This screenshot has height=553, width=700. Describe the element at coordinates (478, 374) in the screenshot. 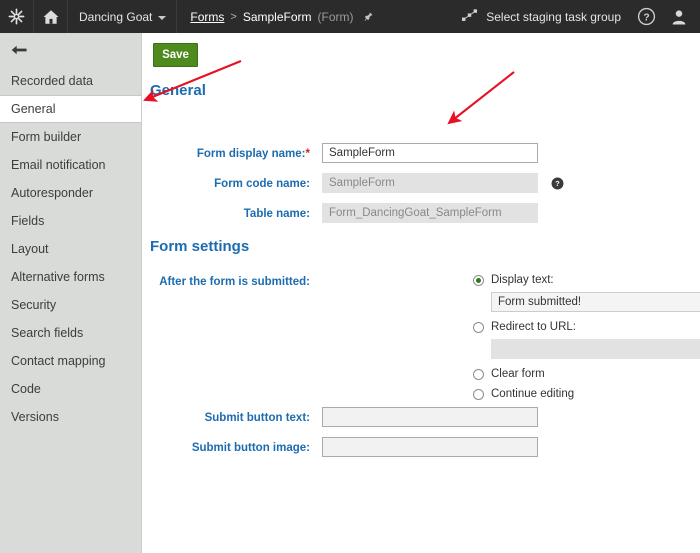

I see `radio-clear-form-icon` at that location.